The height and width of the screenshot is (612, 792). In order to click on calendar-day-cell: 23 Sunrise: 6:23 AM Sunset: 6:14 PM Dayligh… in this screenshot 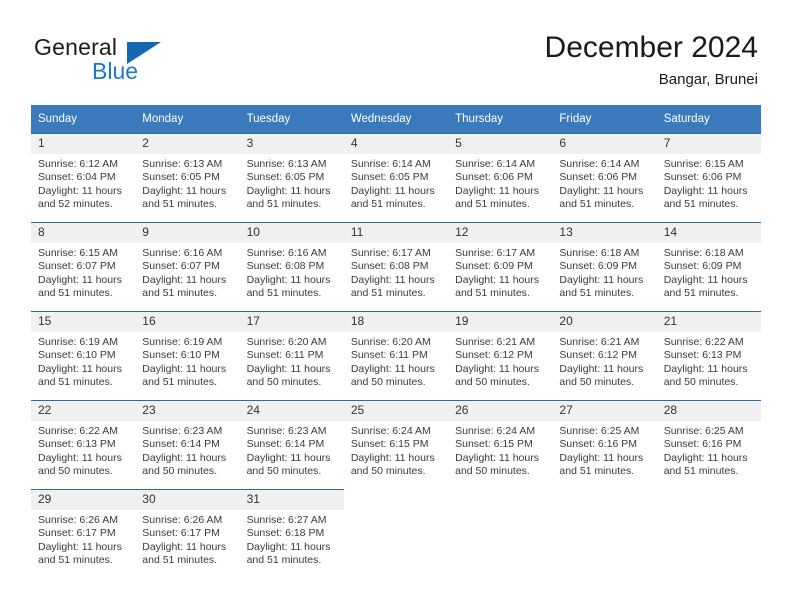, I will do `click(187, 445)`.